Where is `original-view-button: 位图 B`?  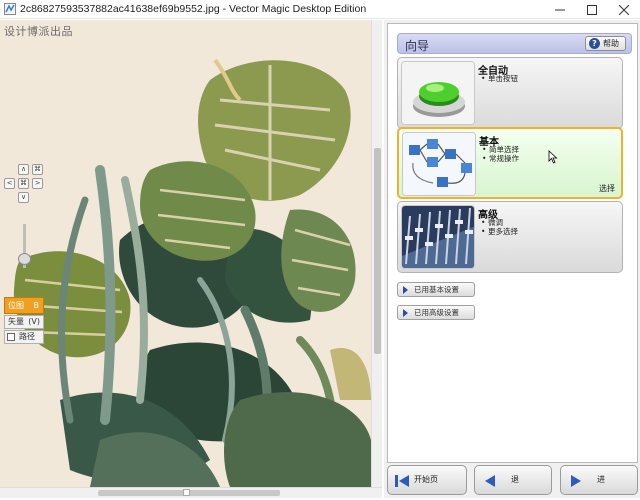 original-view-button: 位图 B is located at coordinates (24, 305).